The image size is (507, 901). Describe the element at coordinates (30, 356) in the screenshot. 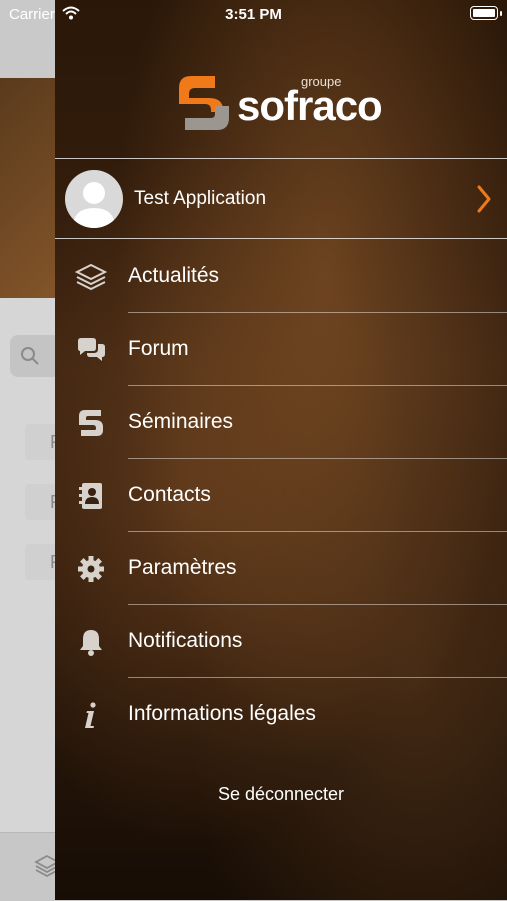

I see `search-icon` at that location.